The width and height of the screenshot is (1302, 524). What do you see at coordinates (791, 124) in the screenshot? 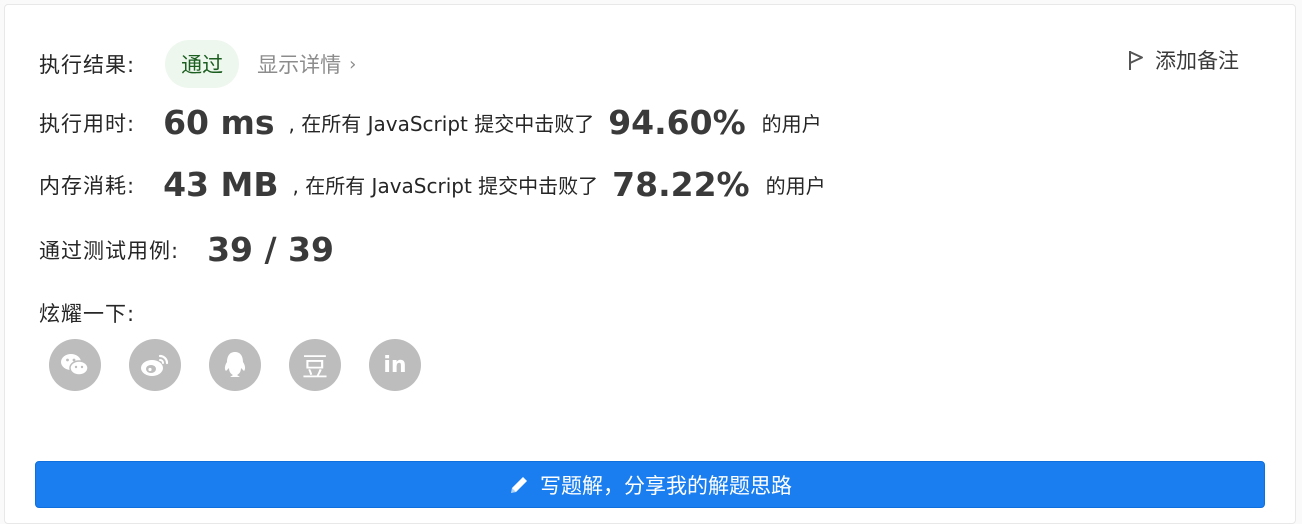
I see `runtime-suffix: 的用户` at bounding box center [791, 124].